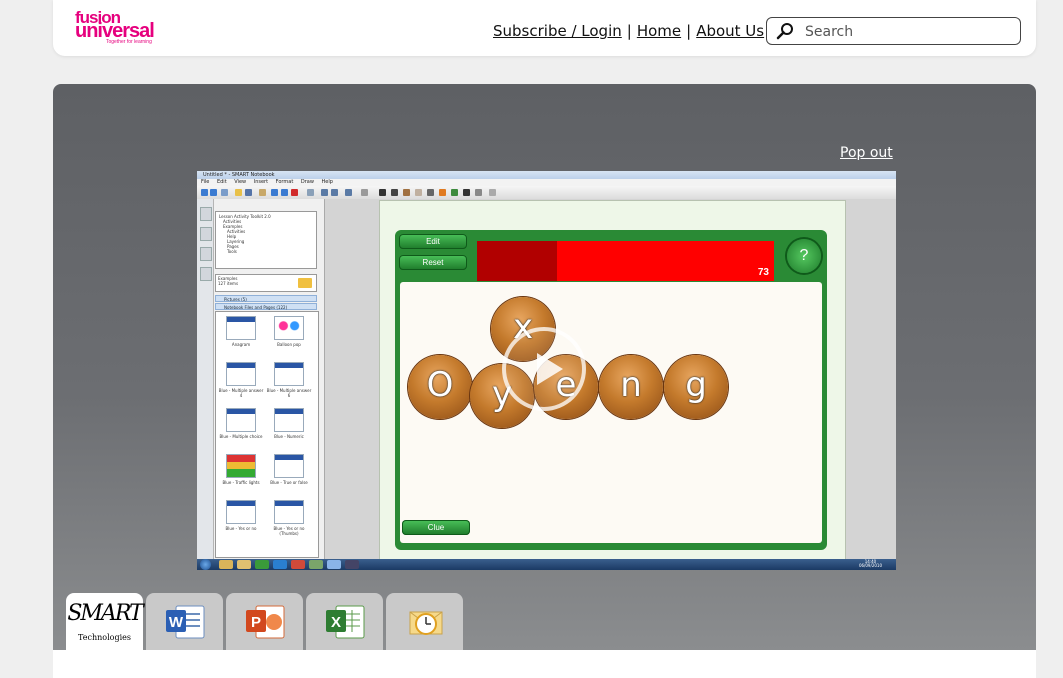 Image resolution: width=1063 pixels, height=678 pixels. Describe the element at coordinates (334, 192) in the screenshot. I see `dual-page-icon` at that location.